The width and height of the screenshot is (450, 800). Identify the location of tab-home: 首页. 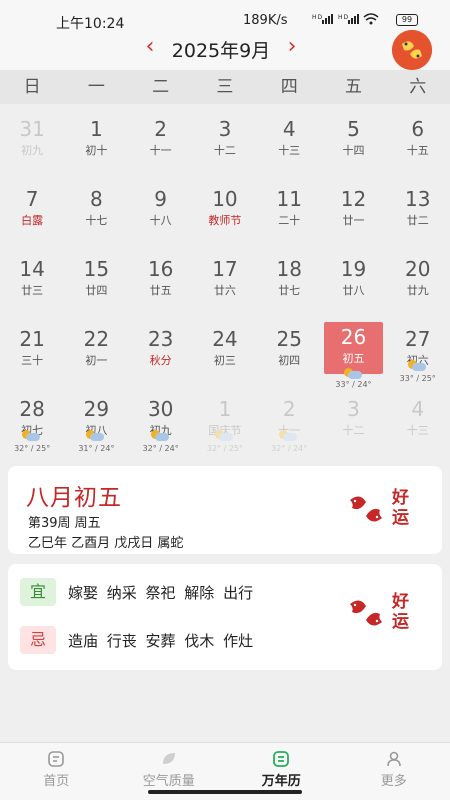
(56, 771).